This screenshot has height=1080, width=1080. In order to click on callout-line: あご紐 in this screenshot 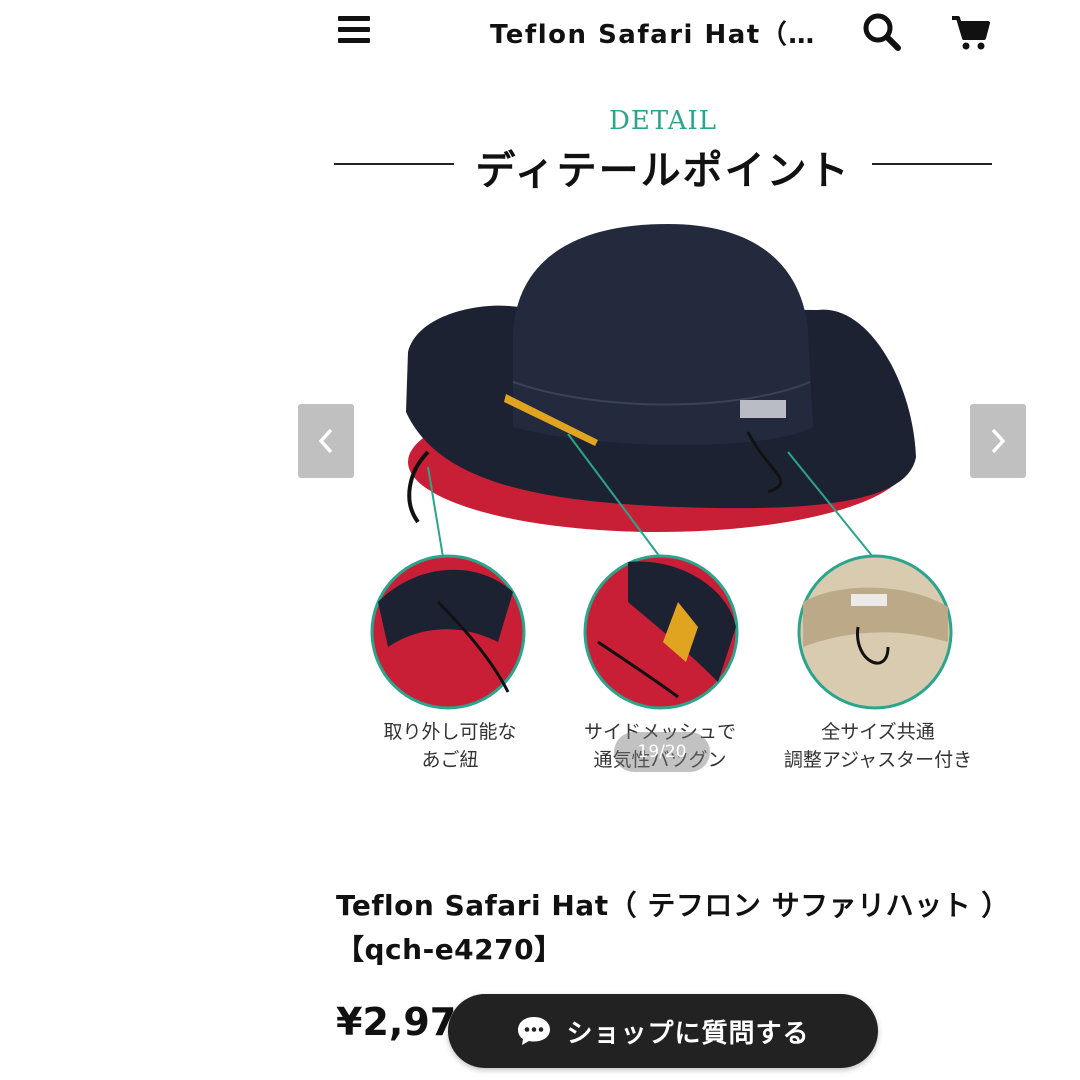, I will do `click(450, 760)`.